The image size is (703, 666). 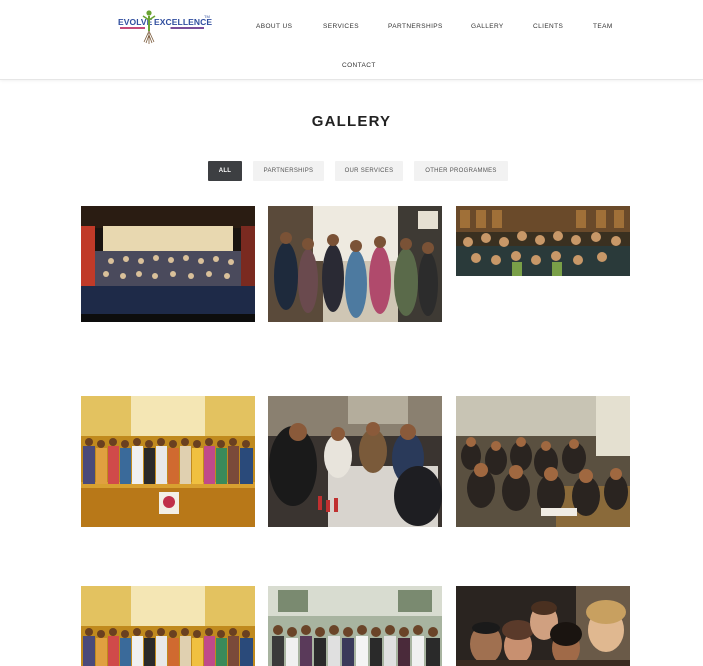 What do you see at coordinates (543, 241) in the screenshot?
I see `gallery-item-library-group-photo` at bounding box center [543, 241].